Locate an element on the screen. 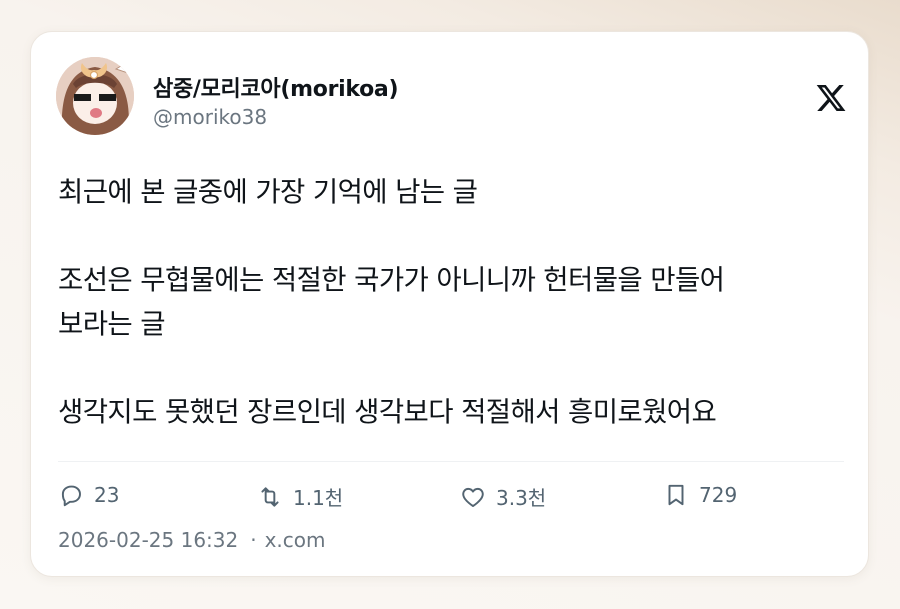 Image resolution: width=900 pixels, height=609 pixels. like-count: 3.3천 is located at coordinates (521, 498).